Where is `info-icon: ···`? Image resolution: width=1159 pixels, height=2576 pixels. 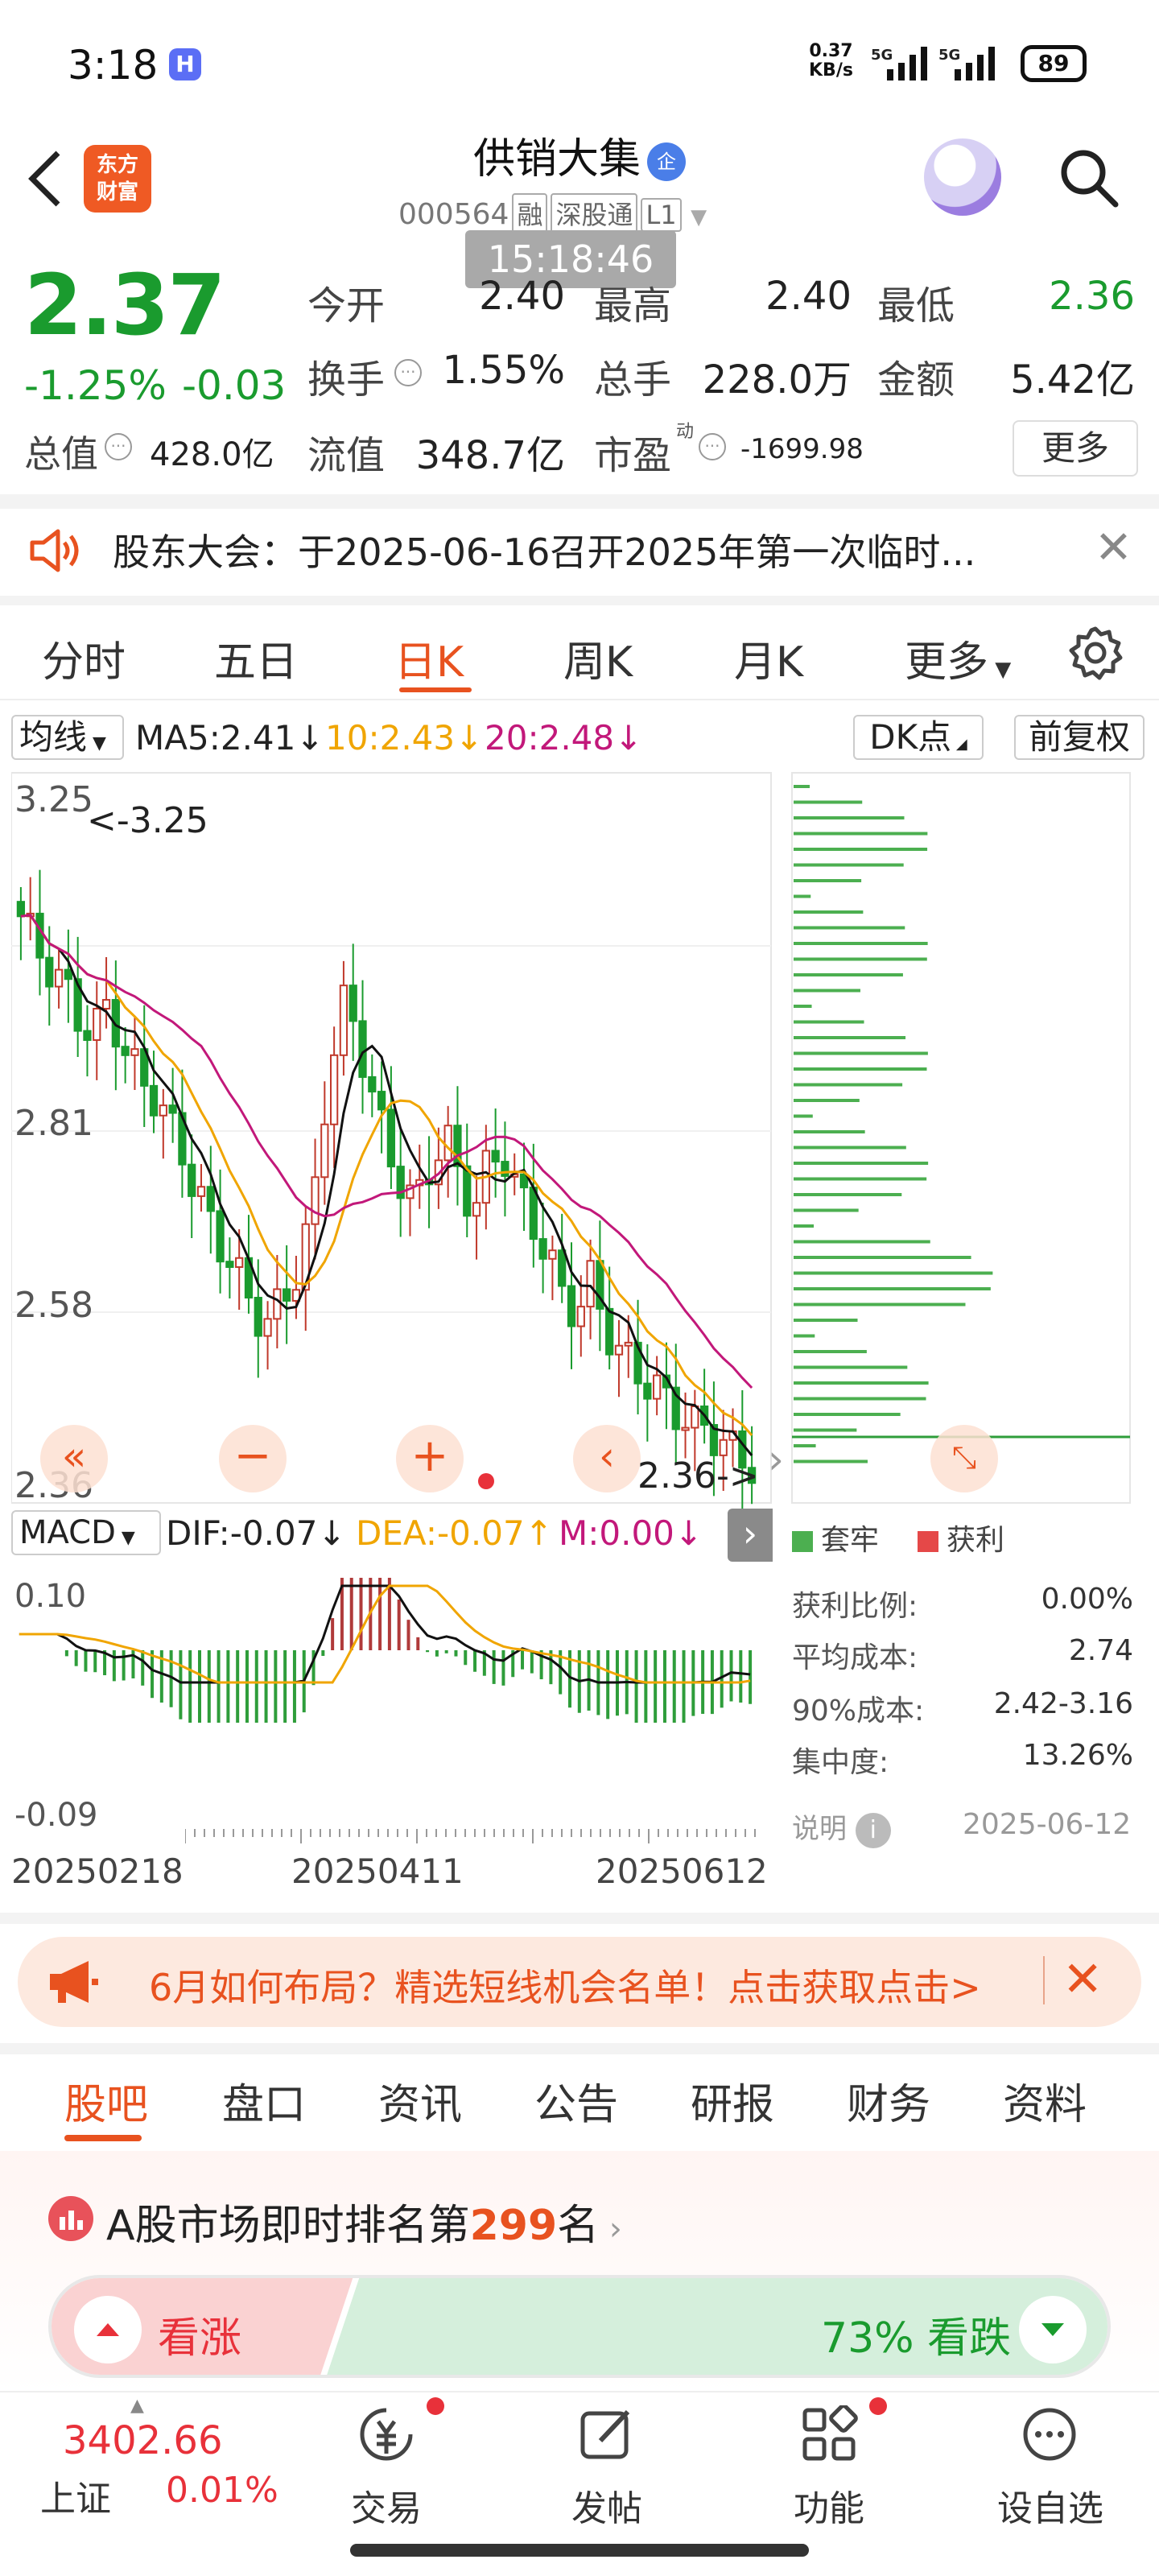 info-icon: ··· is located at coordinates (408, 372).